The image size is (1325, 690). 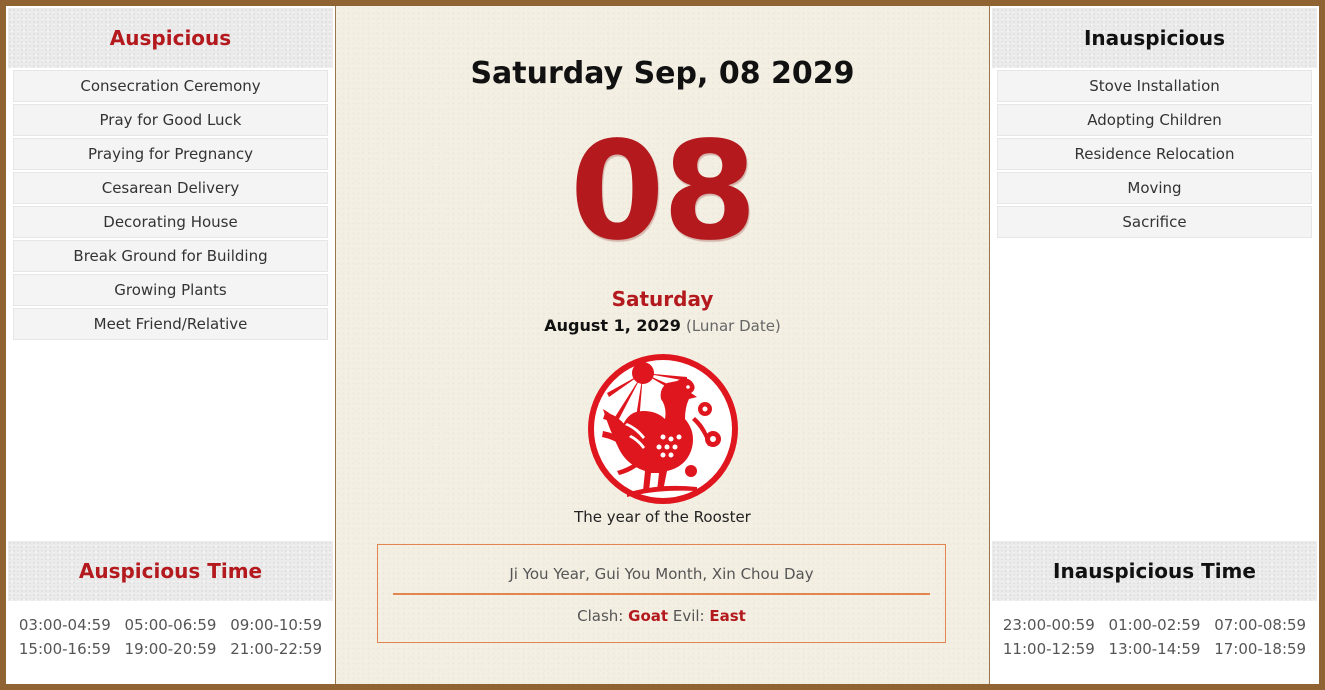 I want to click on auspicious-heading: Auspicious, so click(x=170, y=38).